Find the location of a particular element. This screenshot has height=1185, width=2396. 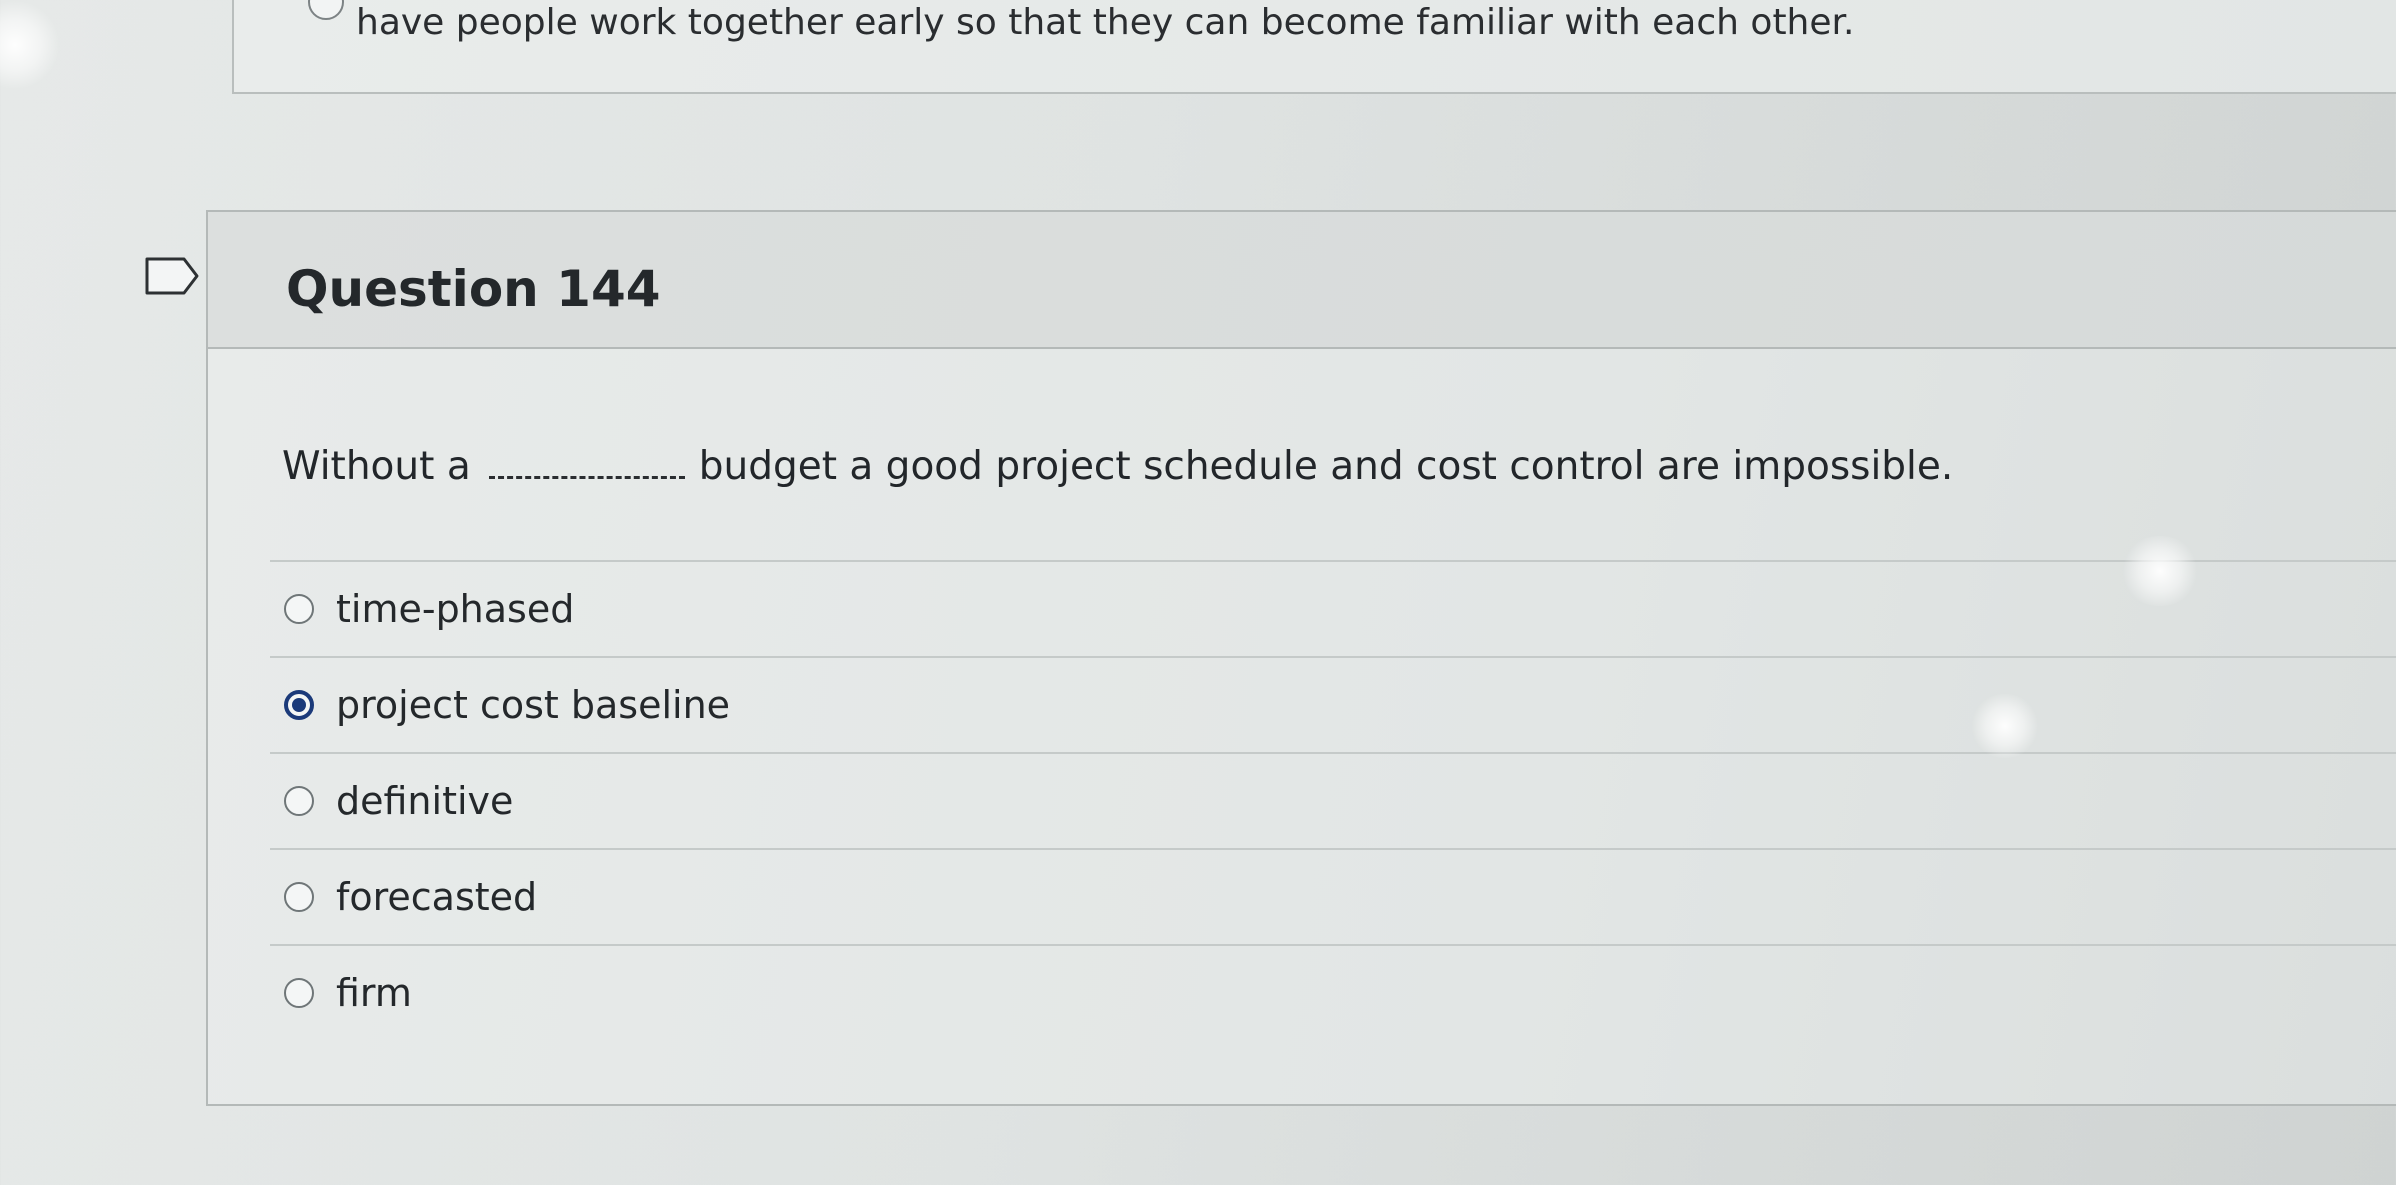

question-title: Question 144 is located at coordinates (473, 289).